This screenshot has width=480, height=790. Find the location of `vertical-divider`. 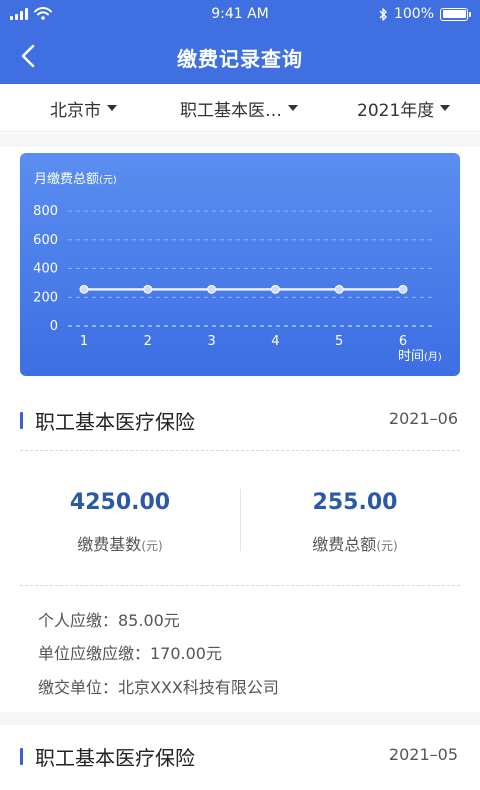

vertical-divider is located at coordinates (240, 520).